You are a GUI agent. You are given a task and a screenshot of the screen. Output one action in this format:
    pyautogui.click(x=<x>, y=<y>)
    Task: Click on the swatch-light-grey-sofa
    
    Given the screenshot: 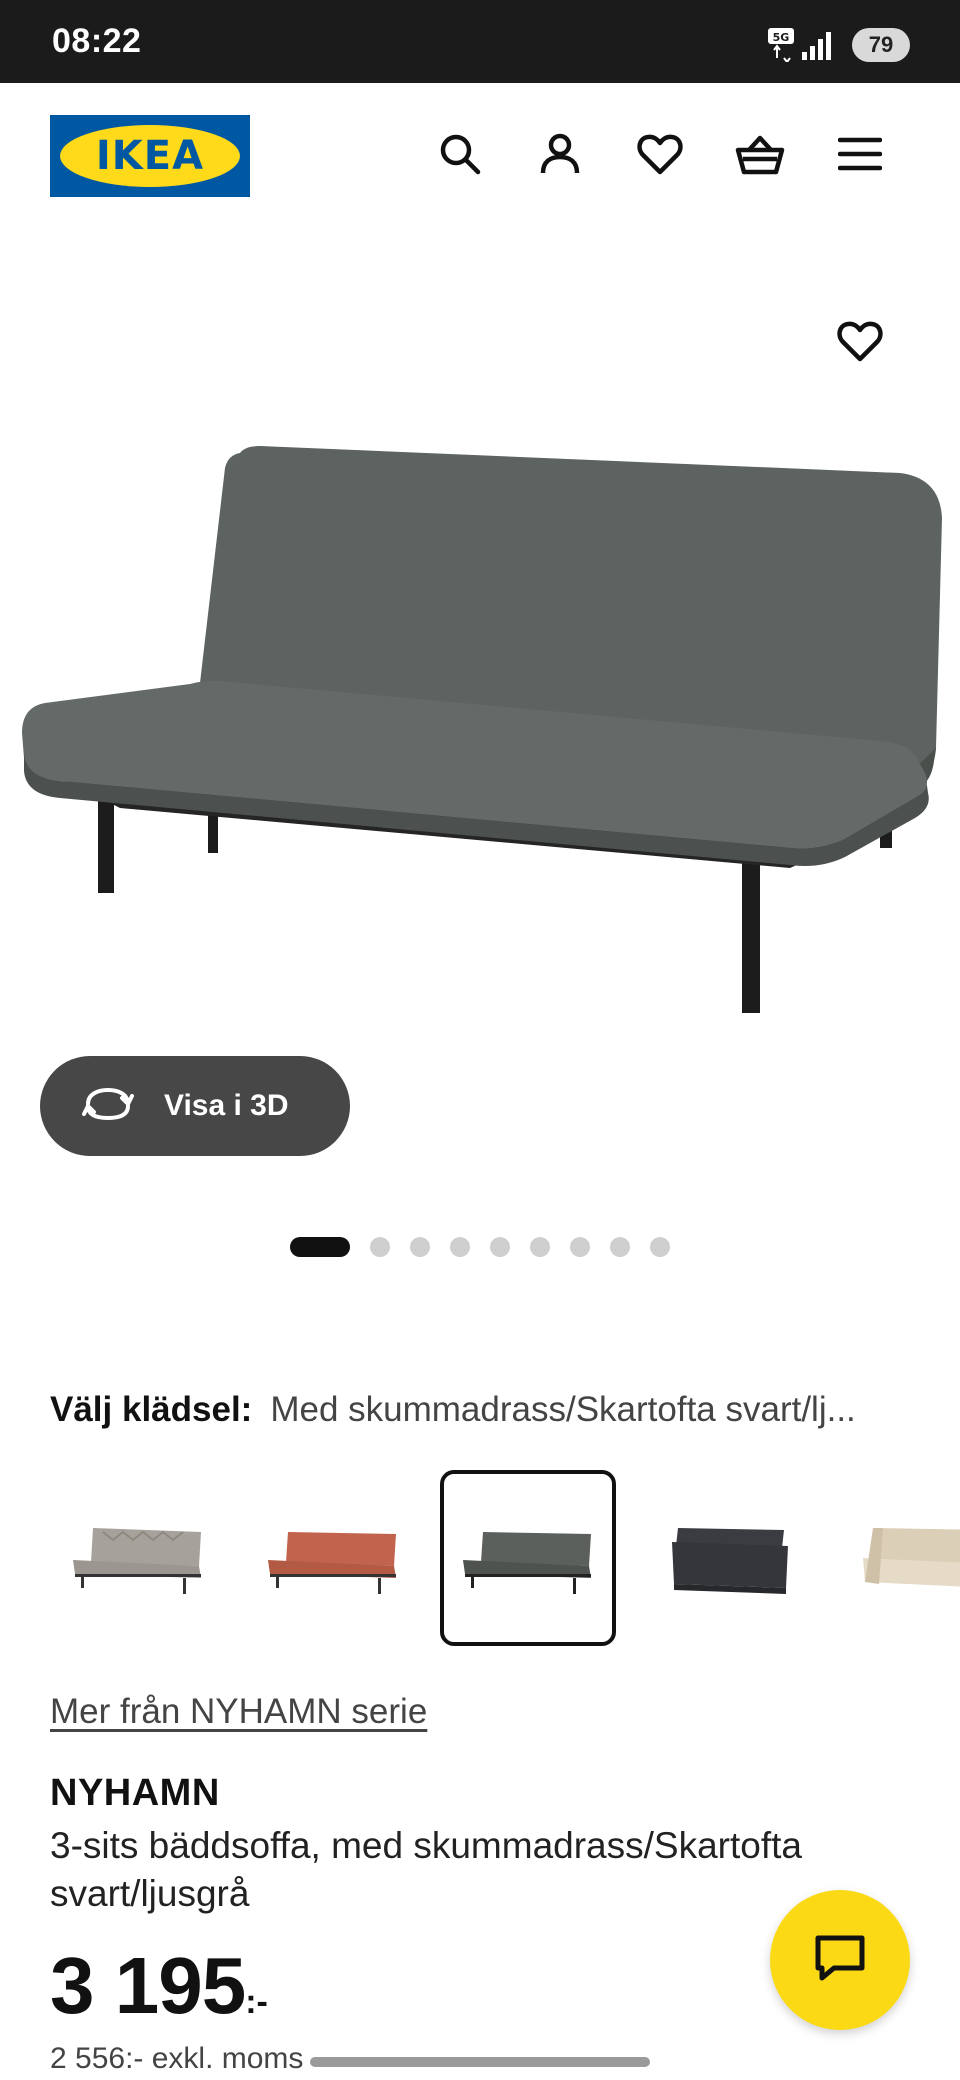 What is the action you would take?
    pyautogui.click(x=138, y=1558)
    